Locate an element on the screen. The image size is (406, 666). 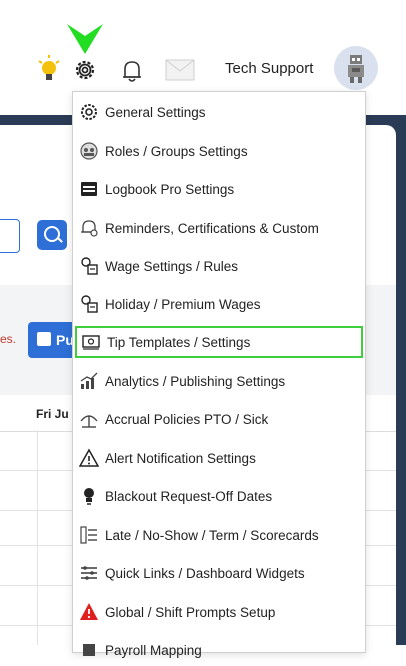
menu-item-global-prompts: Global / Shift Prompts Setup is located at coordinates (219, 612).